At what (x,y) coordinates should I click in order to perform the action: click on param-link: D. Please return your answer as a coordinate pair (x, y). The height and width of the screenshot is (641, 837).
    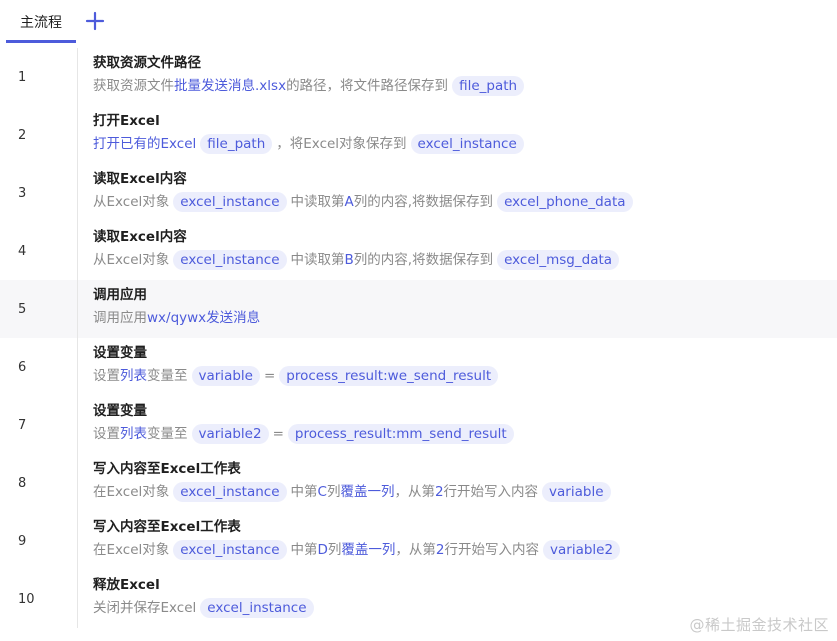
    Looking at the image, I should click on (323, 550).